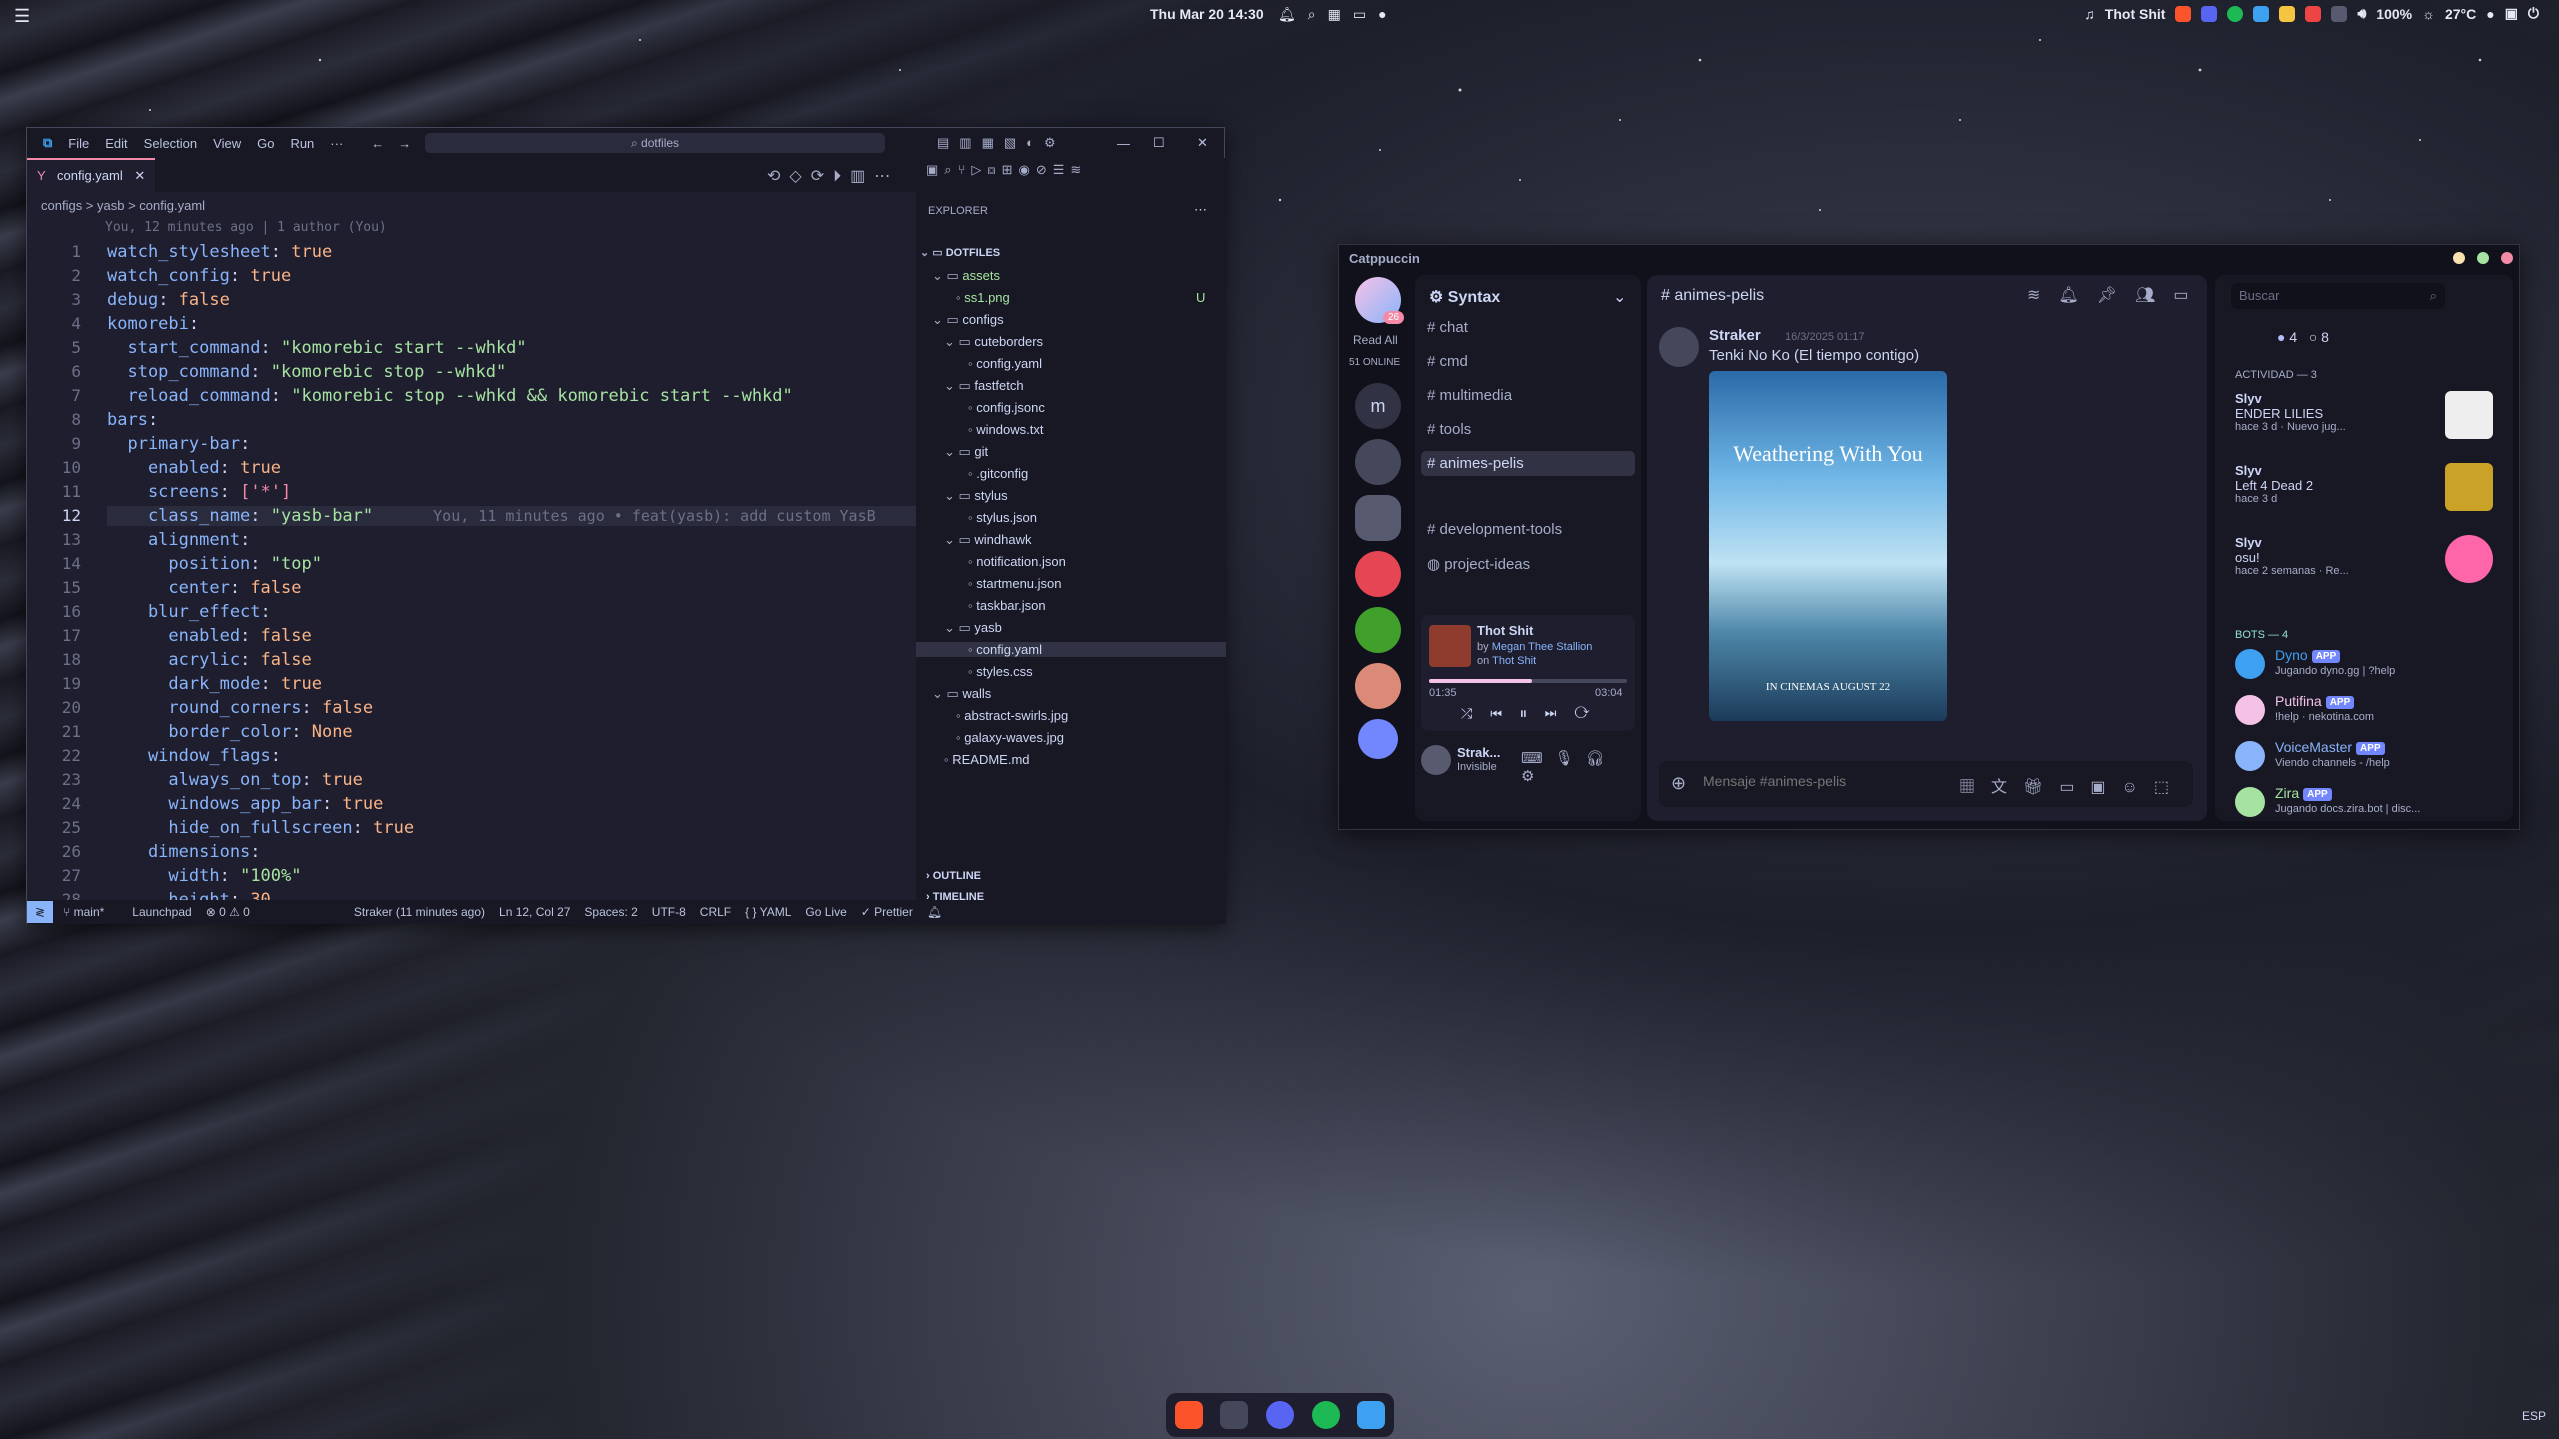  I want to click on tree-item: ◦ .gitconfig, so click(998, 473).